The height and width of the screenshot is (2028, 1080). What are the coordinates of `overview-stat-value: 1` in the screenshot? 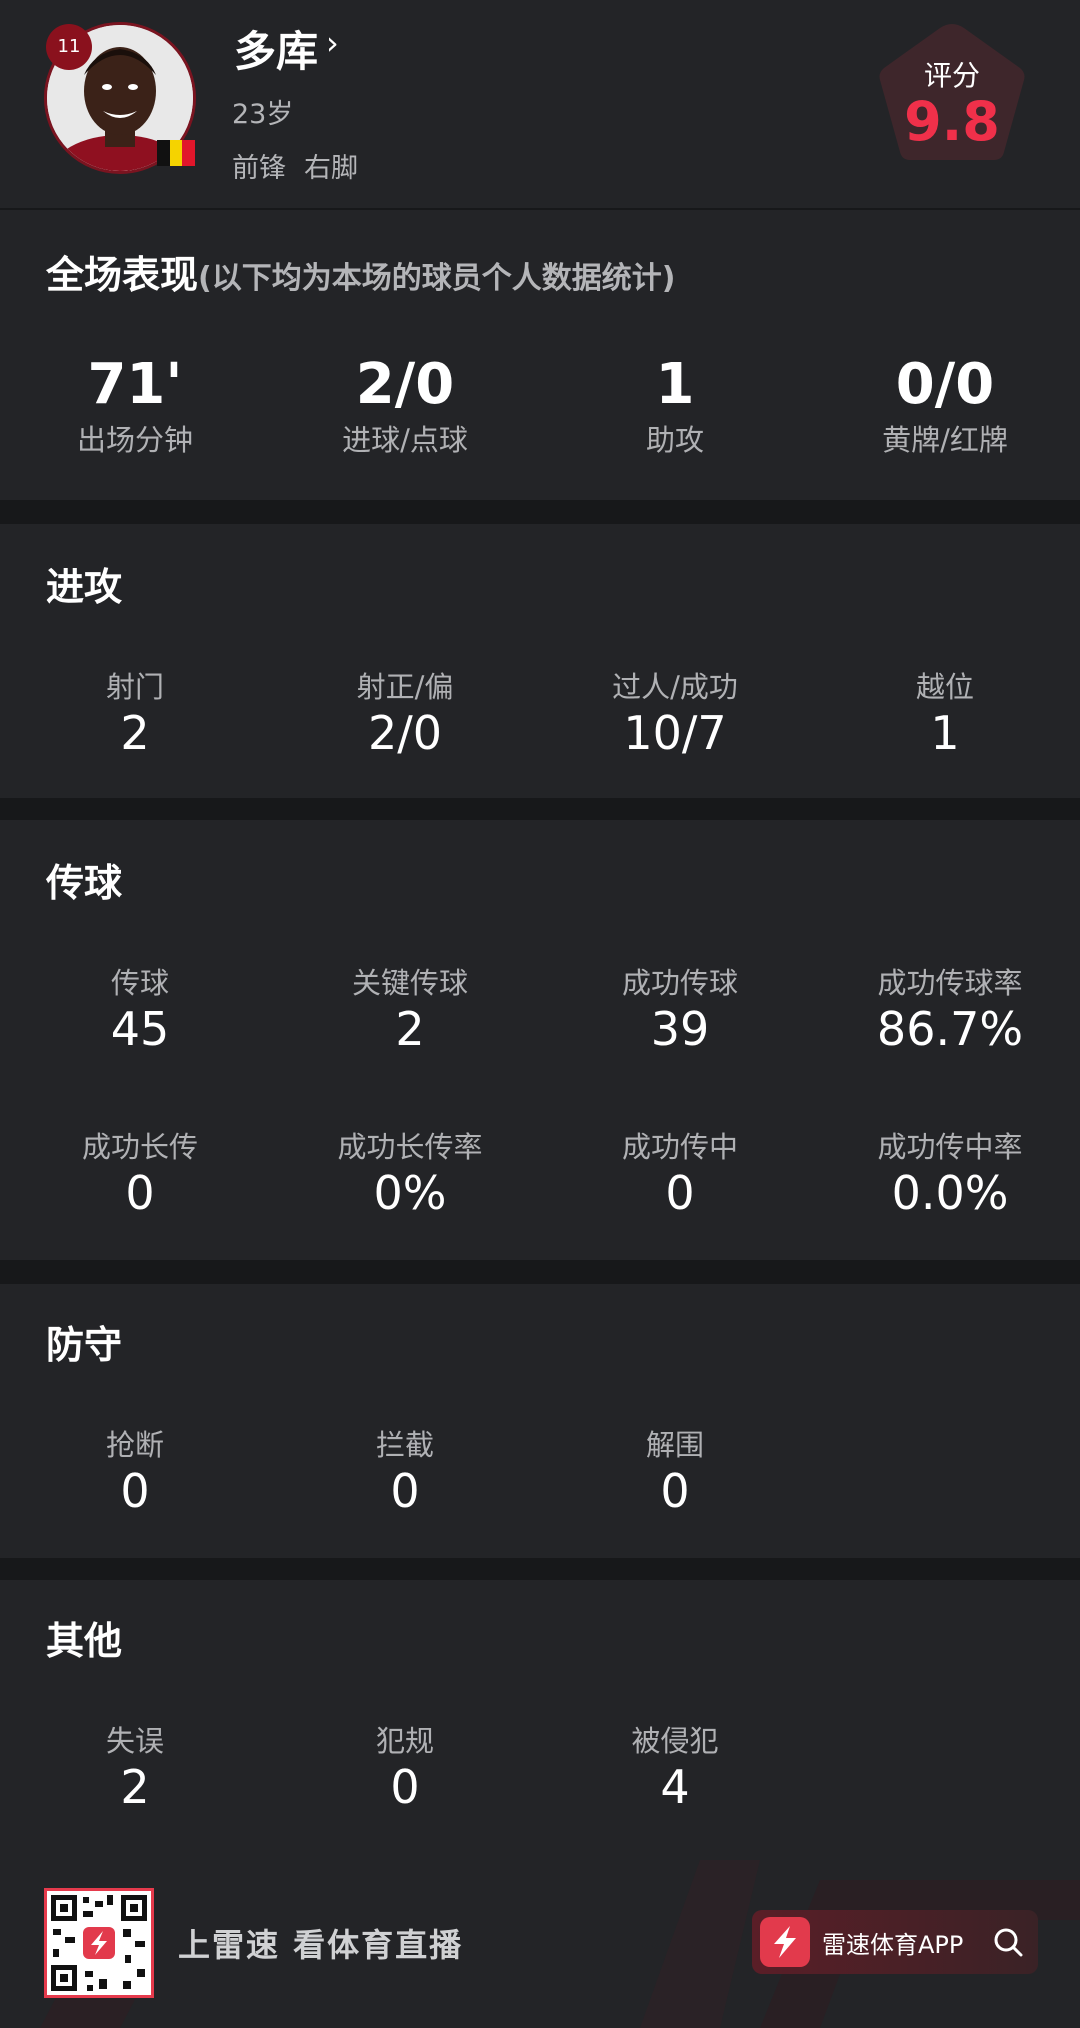 It's located at (675, 384).